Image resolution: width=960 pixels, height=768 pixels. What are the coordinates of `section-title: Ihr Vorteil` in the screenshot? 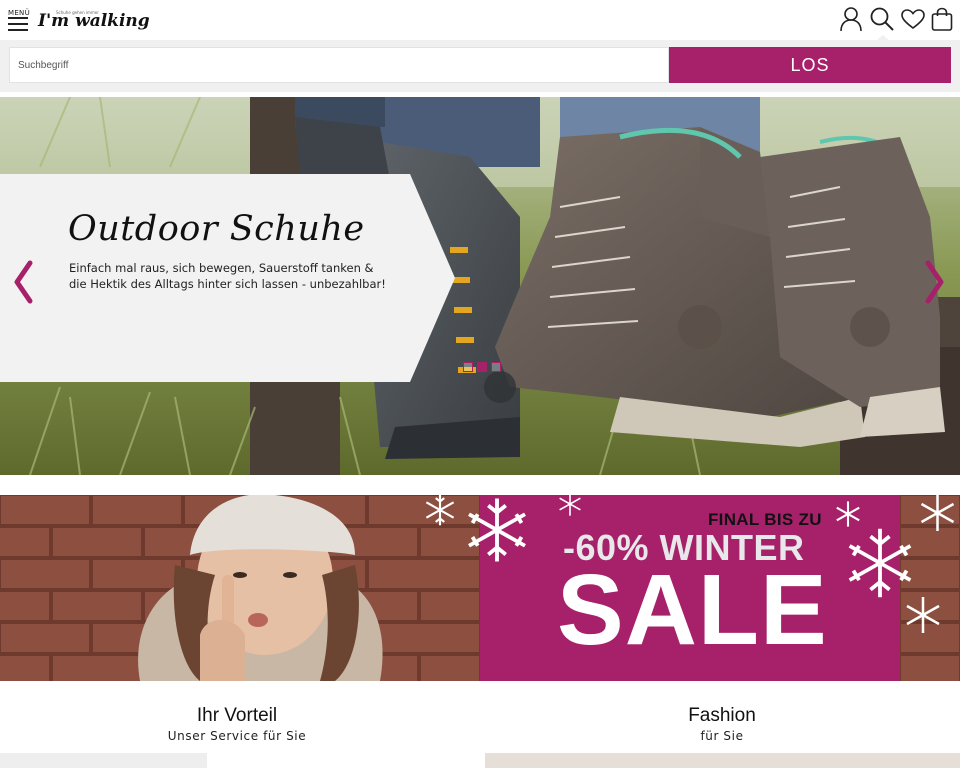 It's located at (237, 715).